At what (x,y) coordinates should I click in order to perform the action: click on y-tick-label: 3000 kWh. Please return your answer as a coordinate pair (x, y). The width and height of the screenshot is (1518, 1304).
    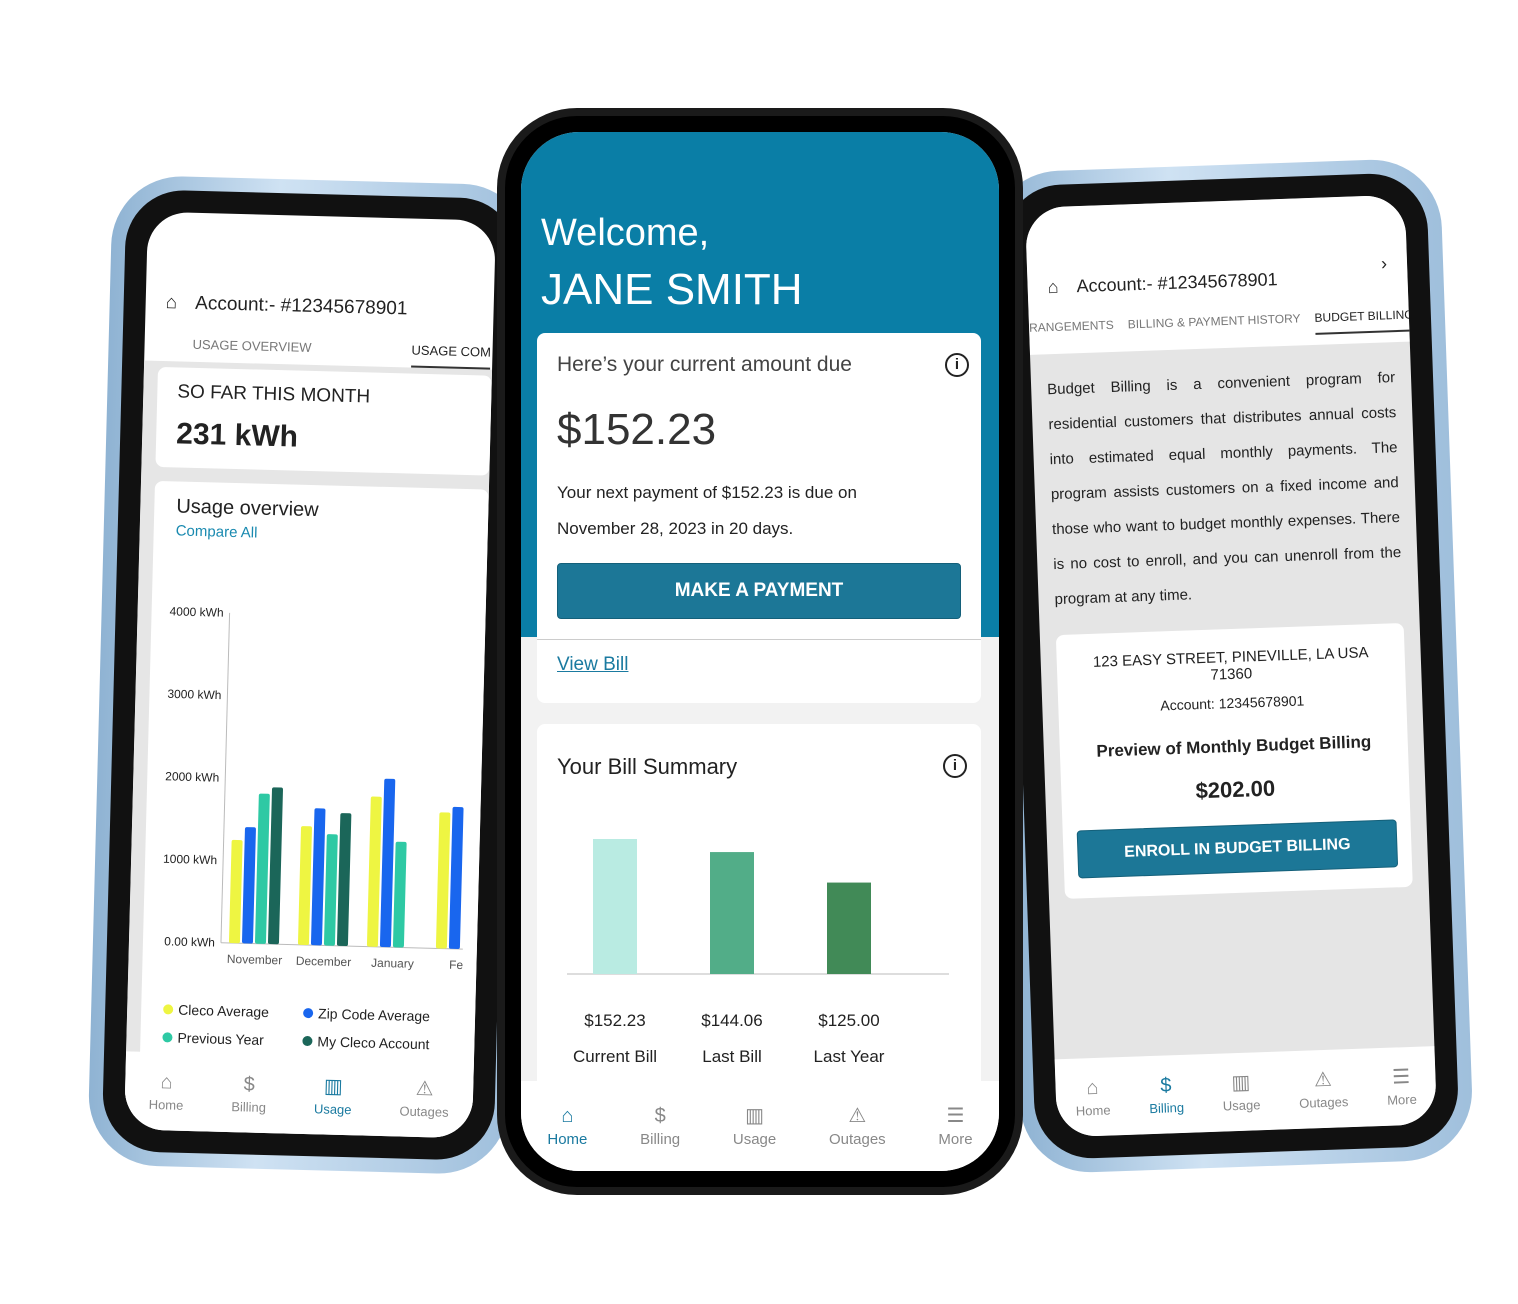
    Looking at the image, I should click on (194, 694).